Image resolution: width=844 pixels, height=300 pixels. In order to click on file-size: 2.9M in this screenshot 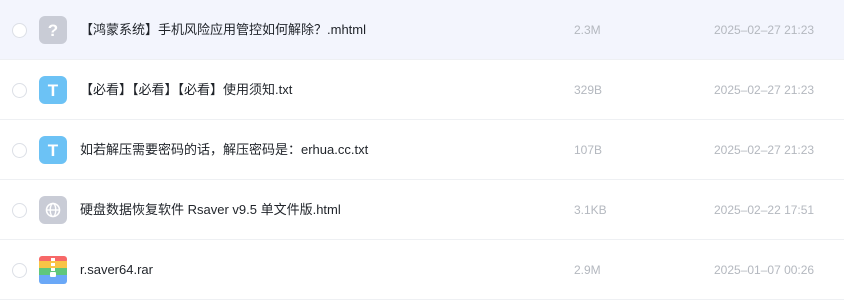, I will do `click(587, 270)`.